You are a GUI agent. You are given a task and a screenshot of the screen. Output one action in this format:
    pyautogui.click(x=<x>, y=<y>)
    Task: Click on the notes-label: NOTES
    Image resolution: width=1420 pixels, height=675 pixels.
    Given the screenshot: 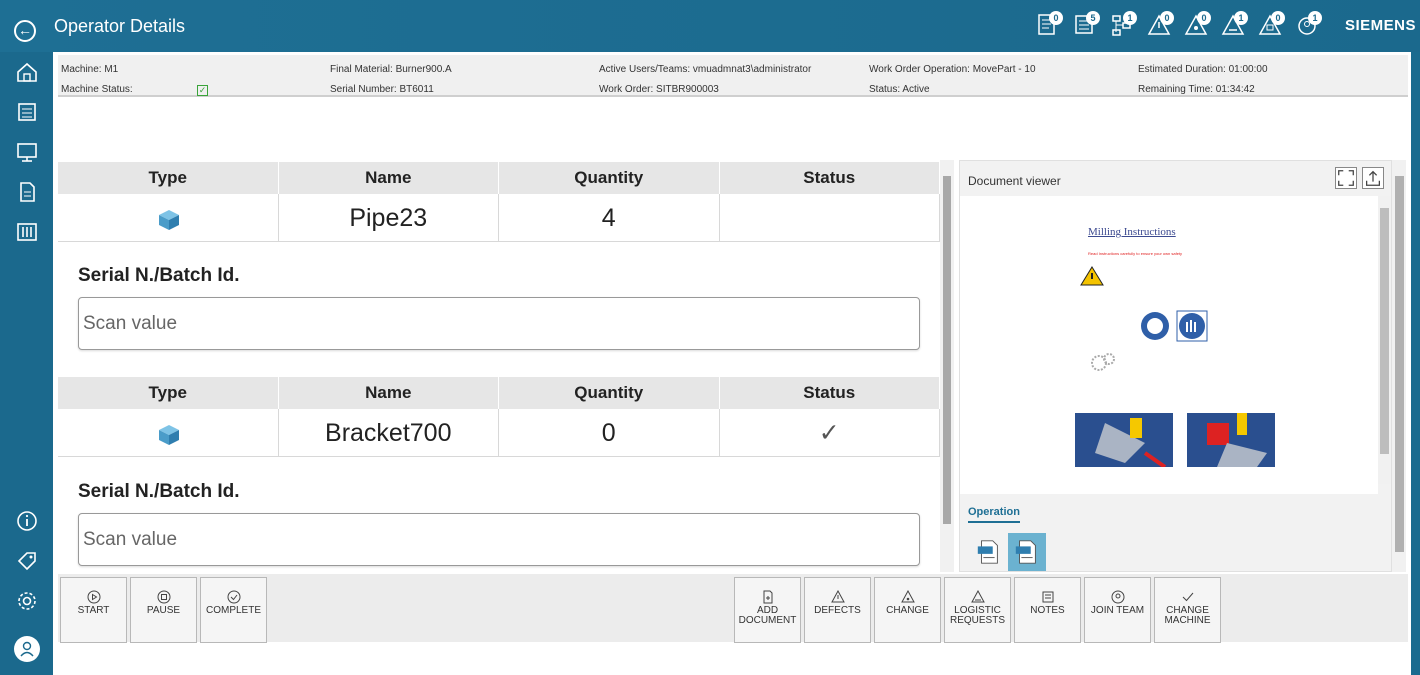 What is the action you would take?
    pyautogui.click(x=1047, y=610)
    